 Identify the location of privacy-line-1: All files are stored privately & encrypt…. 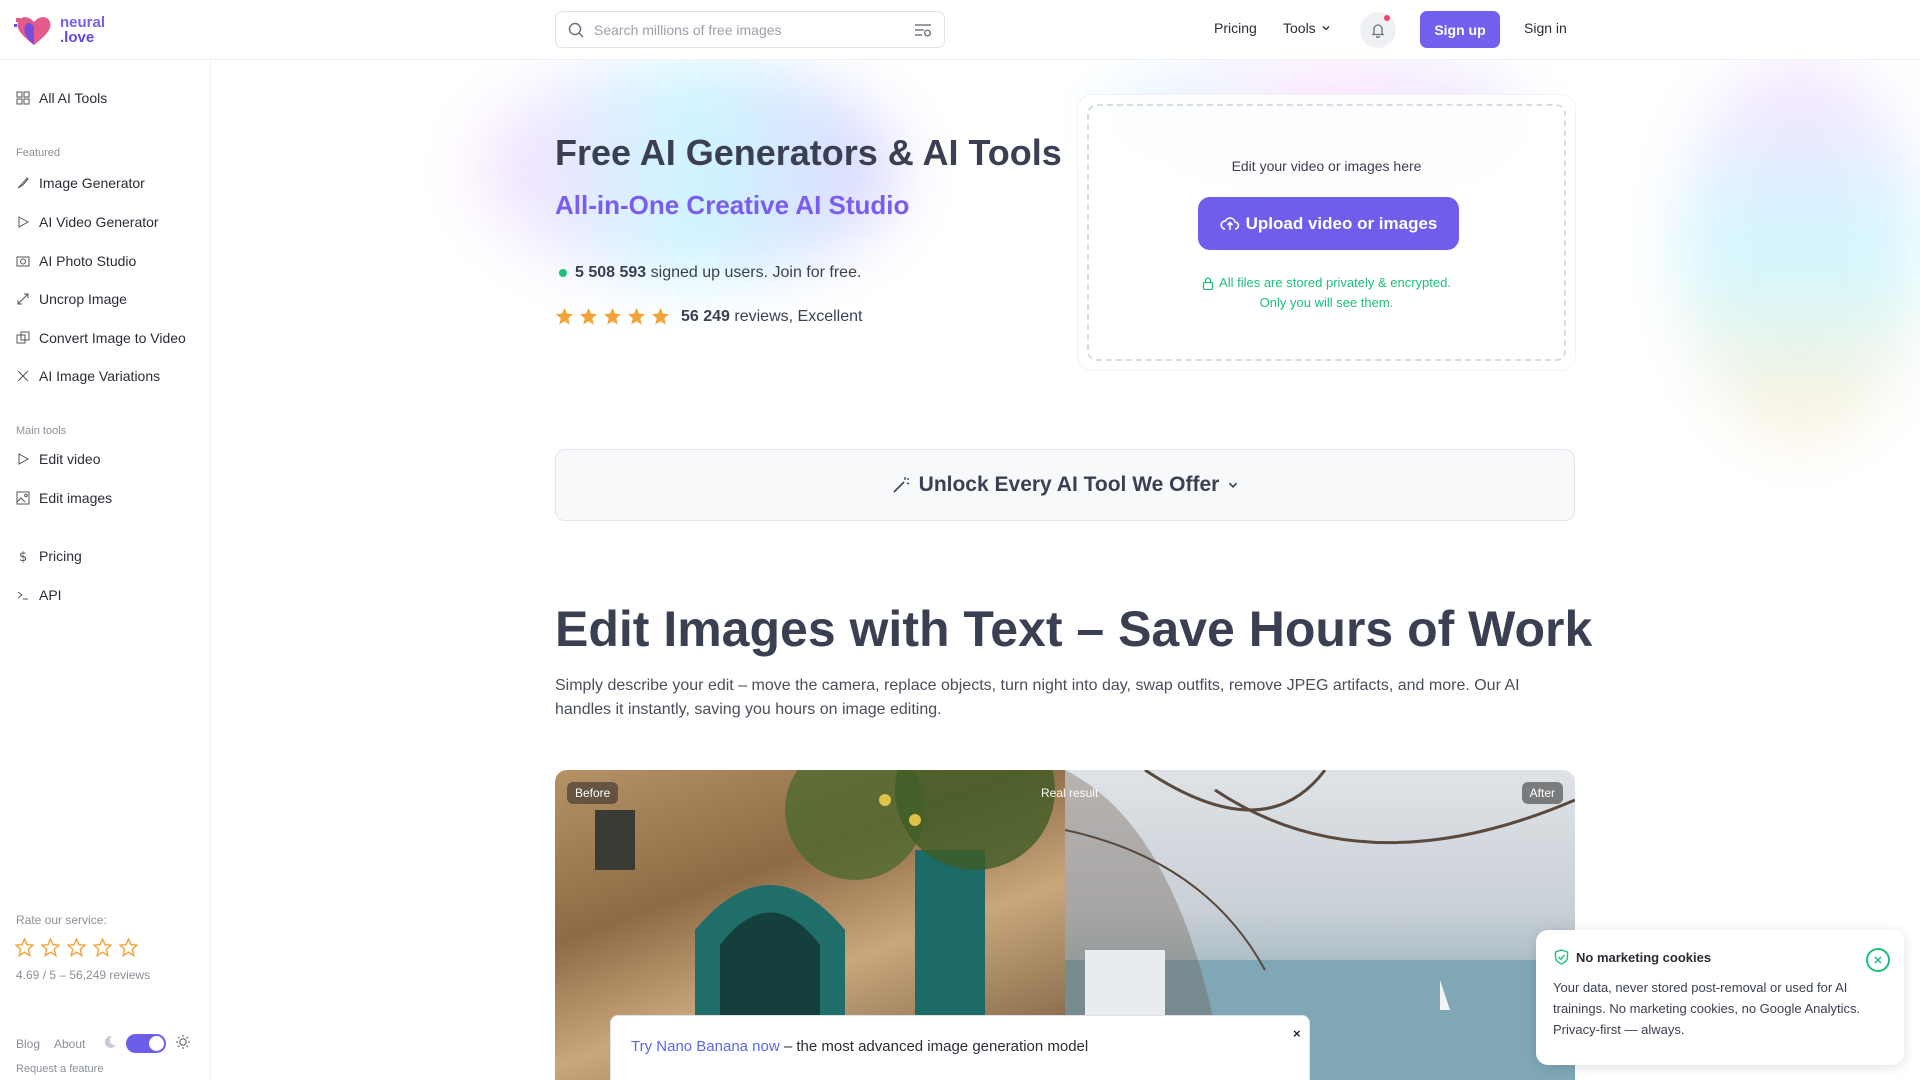
(1335, 282).